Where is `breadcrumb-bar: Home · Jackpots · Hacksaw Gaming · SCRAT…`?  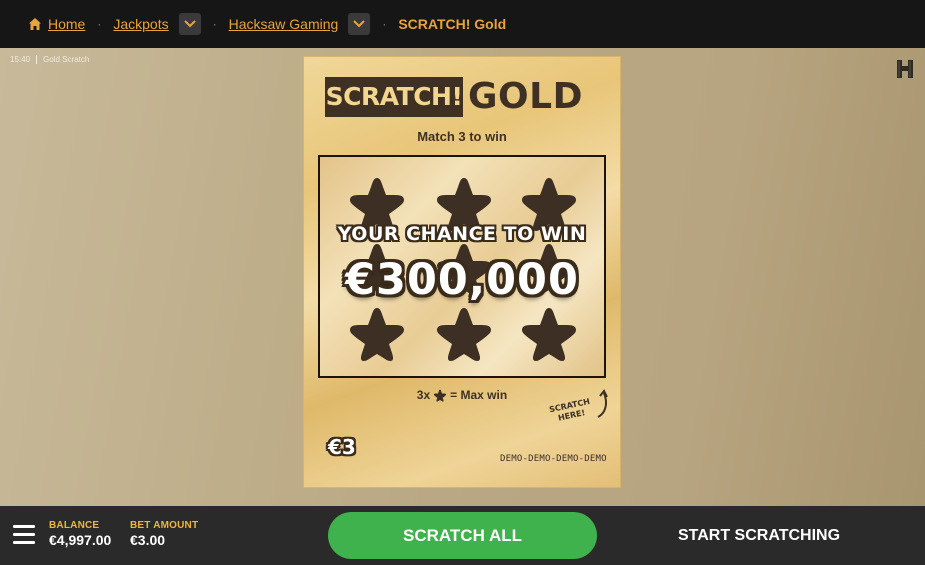 breadcrumb-bar: Home · Jackpots · Hacksaw Gaming · SCRAT… is located at coordinates (462, 24).